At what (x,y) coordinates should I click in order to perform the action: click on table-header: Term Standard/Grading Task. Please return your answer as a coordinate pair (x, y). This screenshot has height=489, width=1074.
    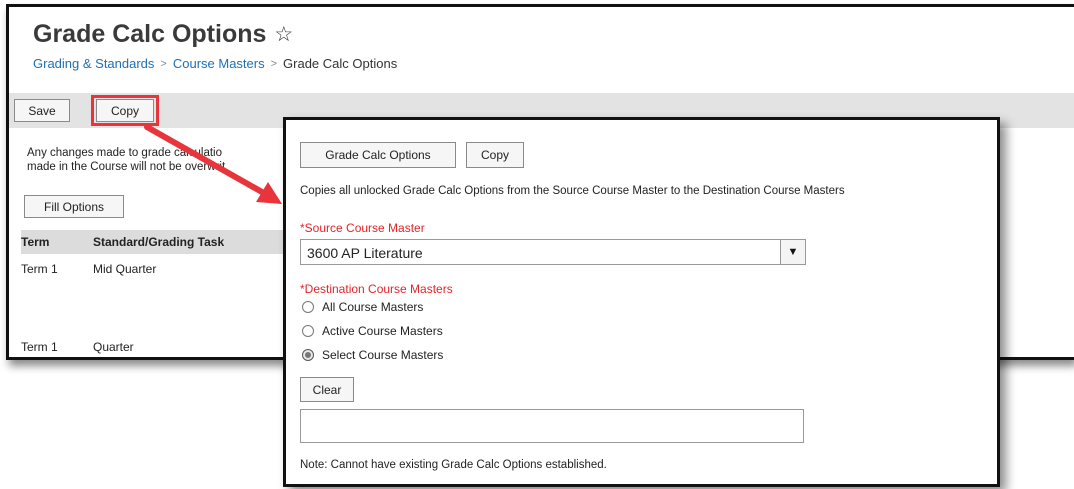
    Looking at the image, I should click on (171, 242).